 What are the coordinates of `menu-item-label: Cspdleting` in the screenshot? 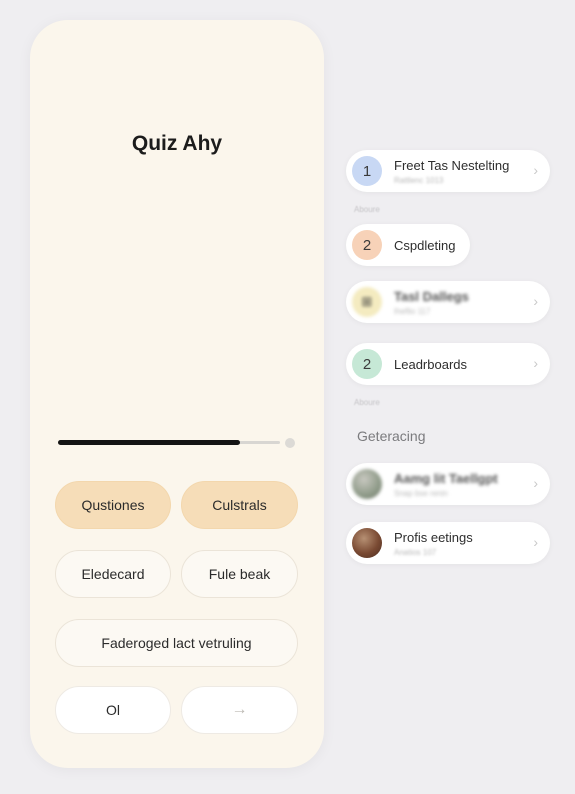 It's located at (425, 245).